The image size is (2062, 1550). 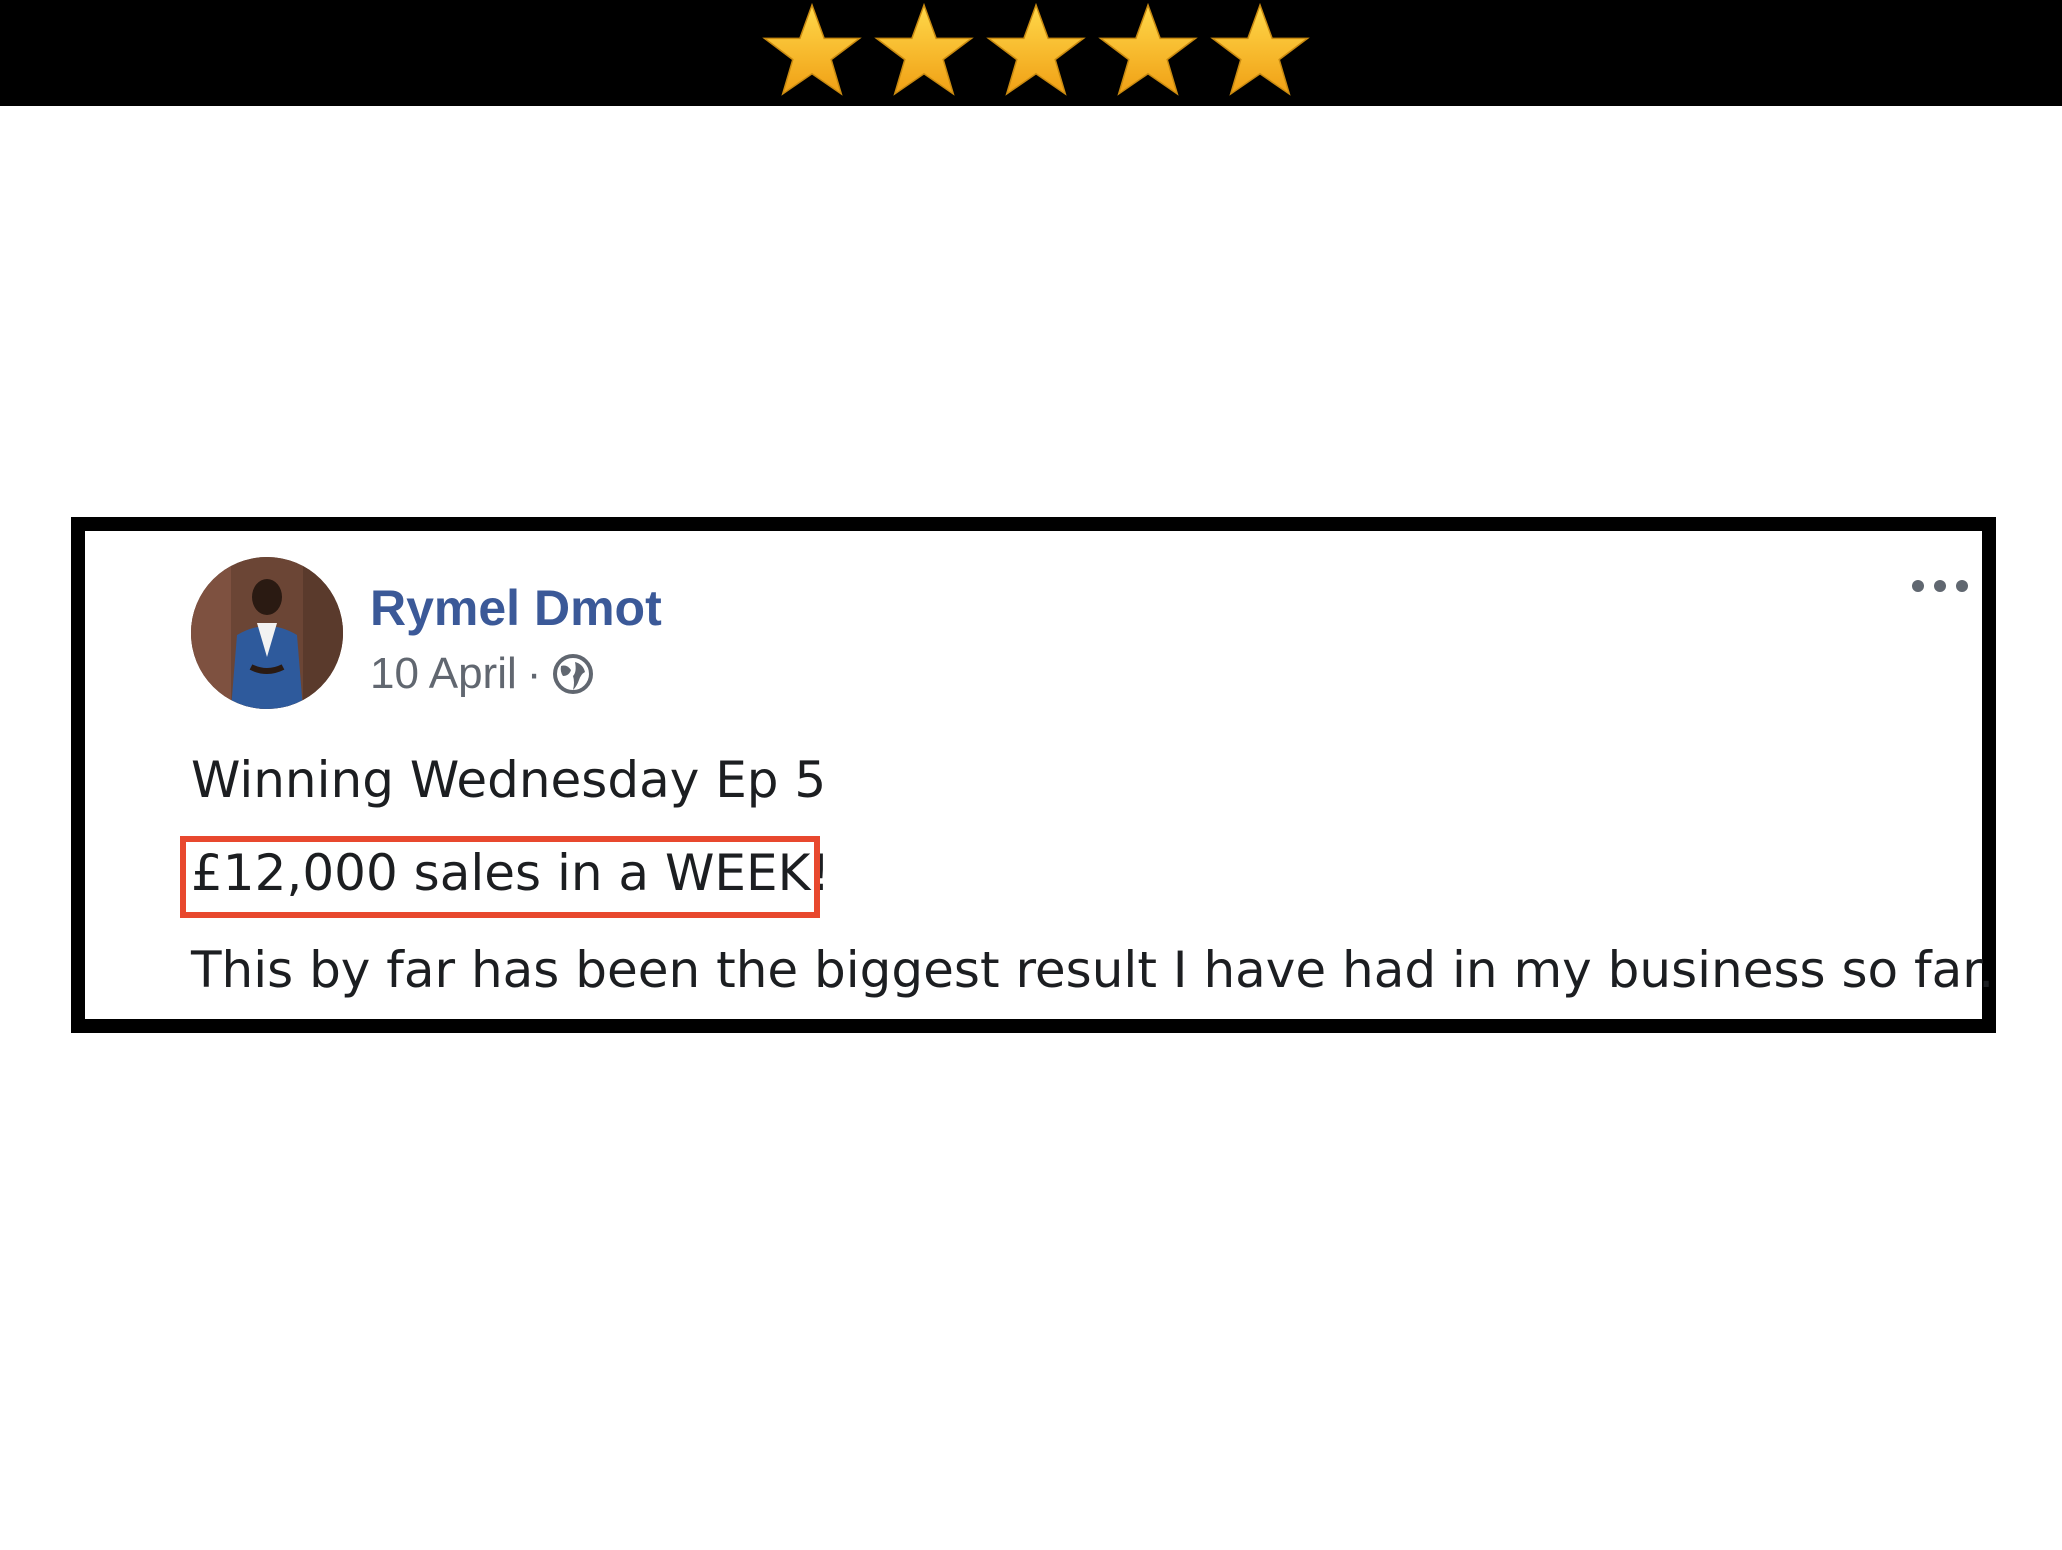 I want to click on highlight-box, so click(x=500, y=877).